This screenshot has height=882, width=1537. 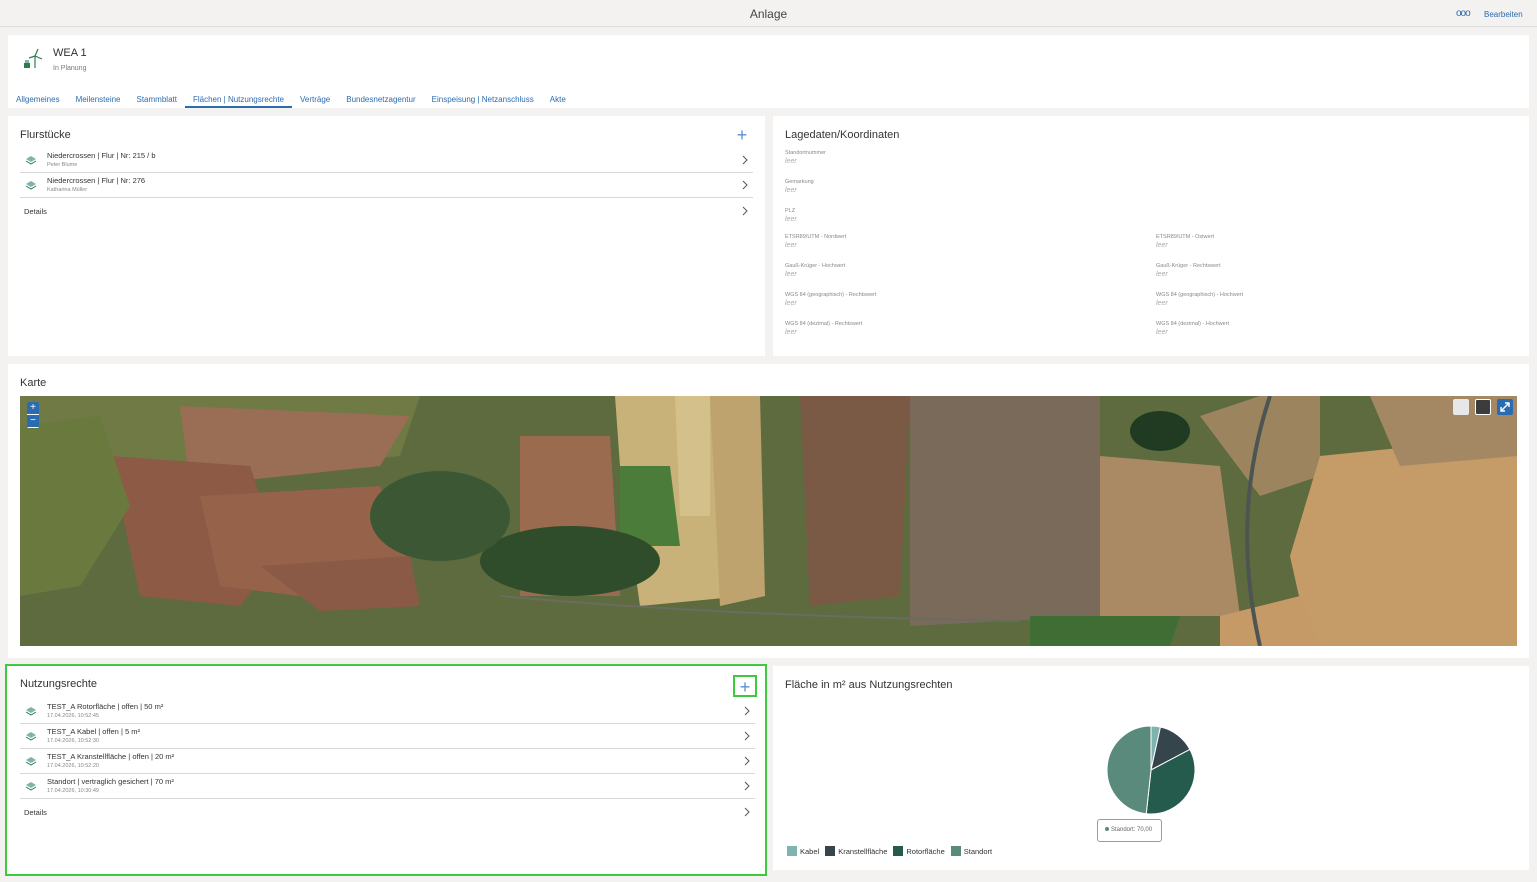 I want to click on pie-chart, so click(x=1151, y=770).